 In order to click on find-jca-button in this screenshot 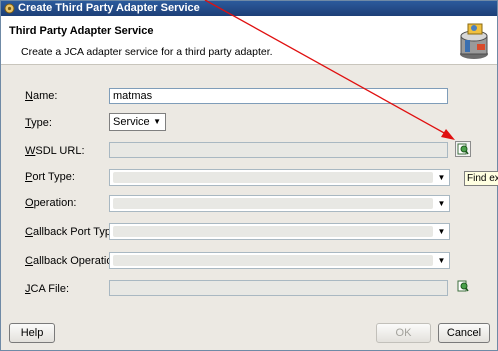, I will do `click(463, 286)`.